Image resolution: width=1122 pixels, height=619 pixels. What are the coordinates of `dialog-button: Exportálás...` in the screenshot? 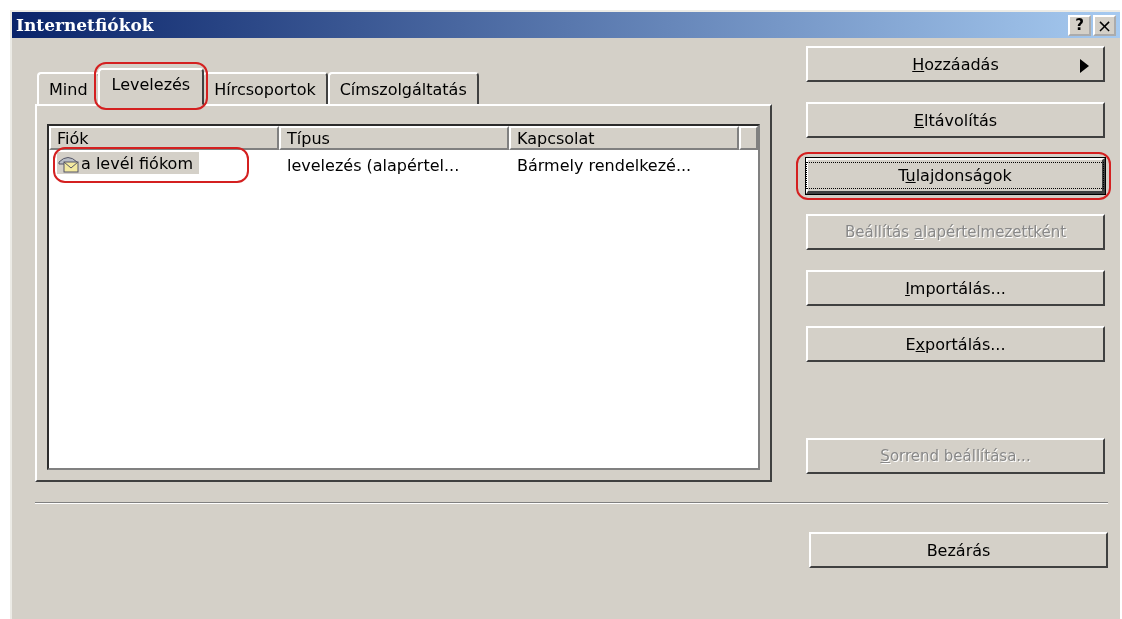 It's located at (955, 344).